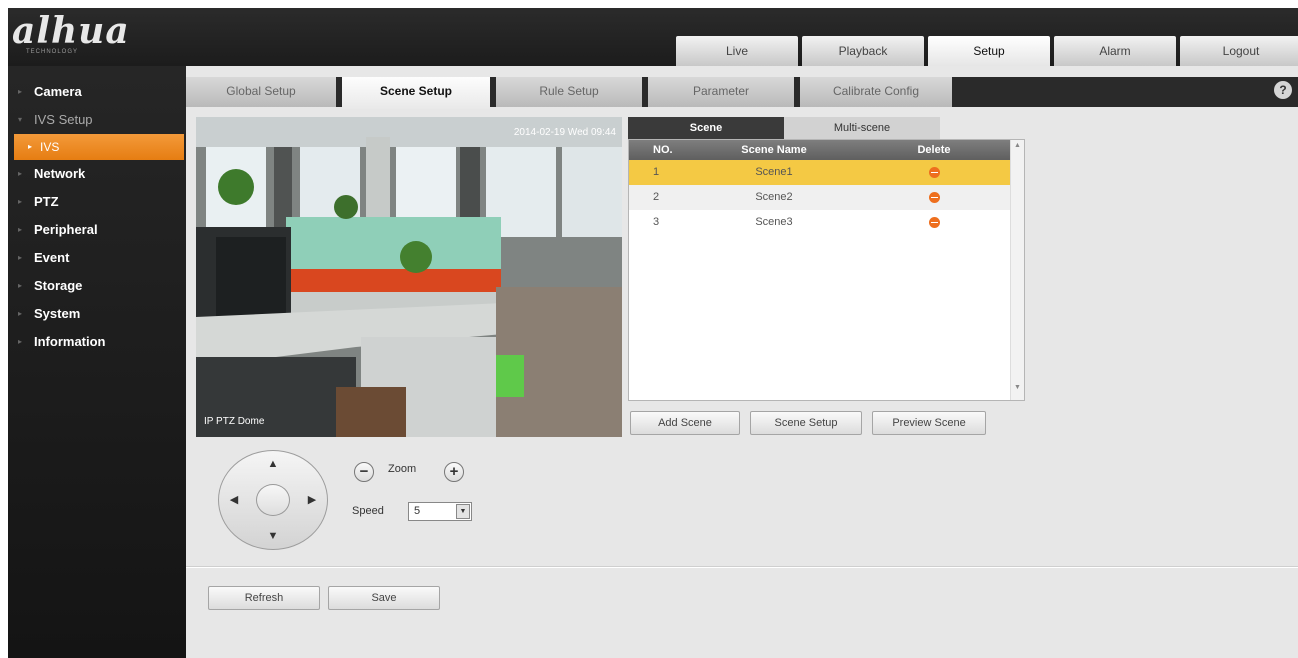 The width and height of the screenshot is (1298, 658). What do you see at coordinates (97, 120) in the screenshot?
I see `sidebar-item-ivs-setup: ▾ IVS Setup` at bounding box center [97, 120].